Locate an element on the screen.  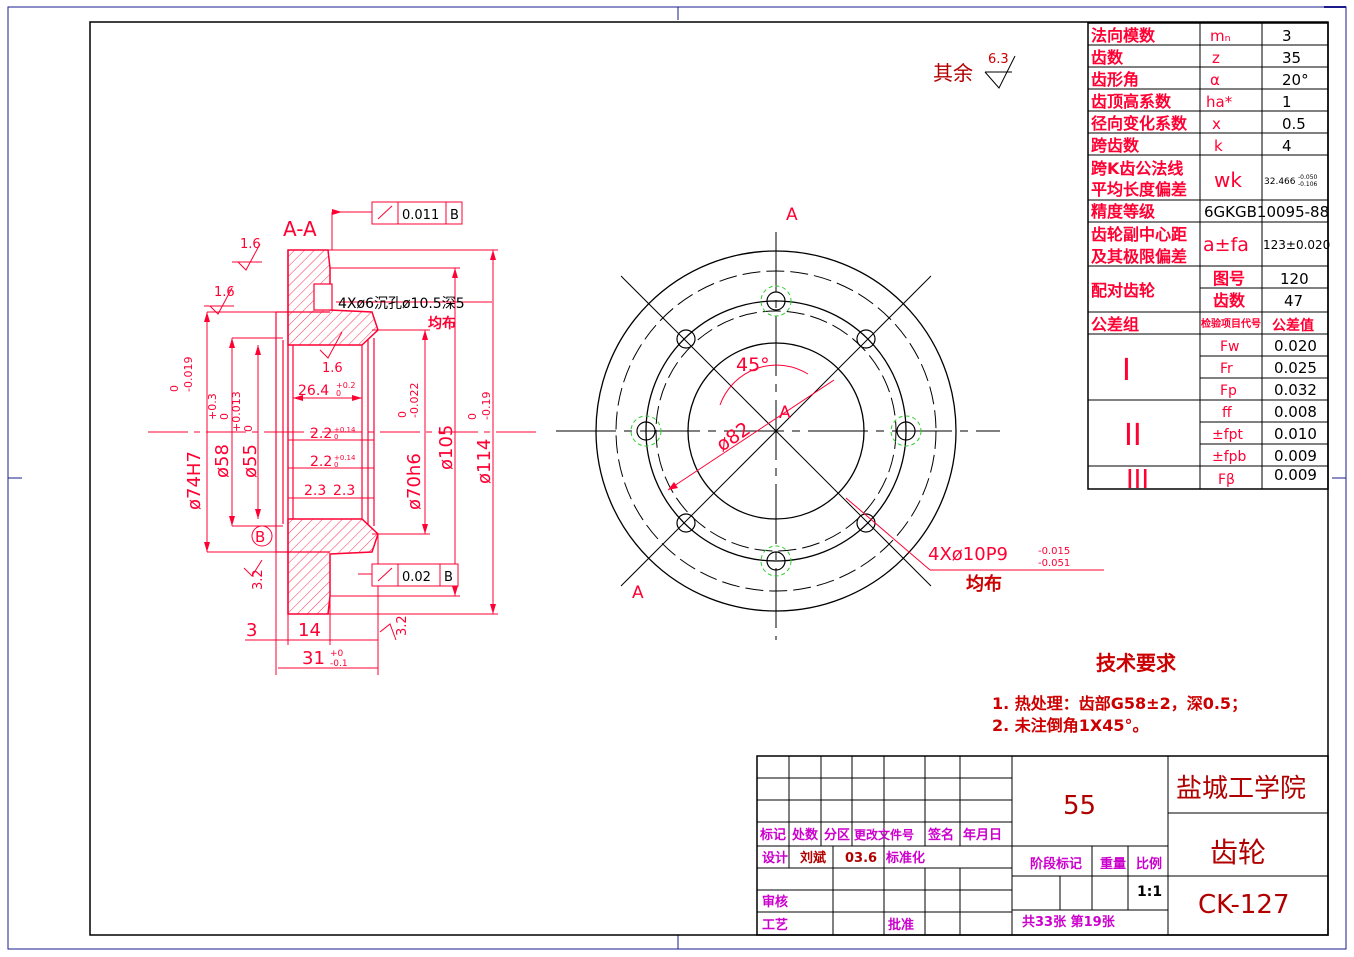
hole-note-2: 均布 is located at coordinates (442, 323).